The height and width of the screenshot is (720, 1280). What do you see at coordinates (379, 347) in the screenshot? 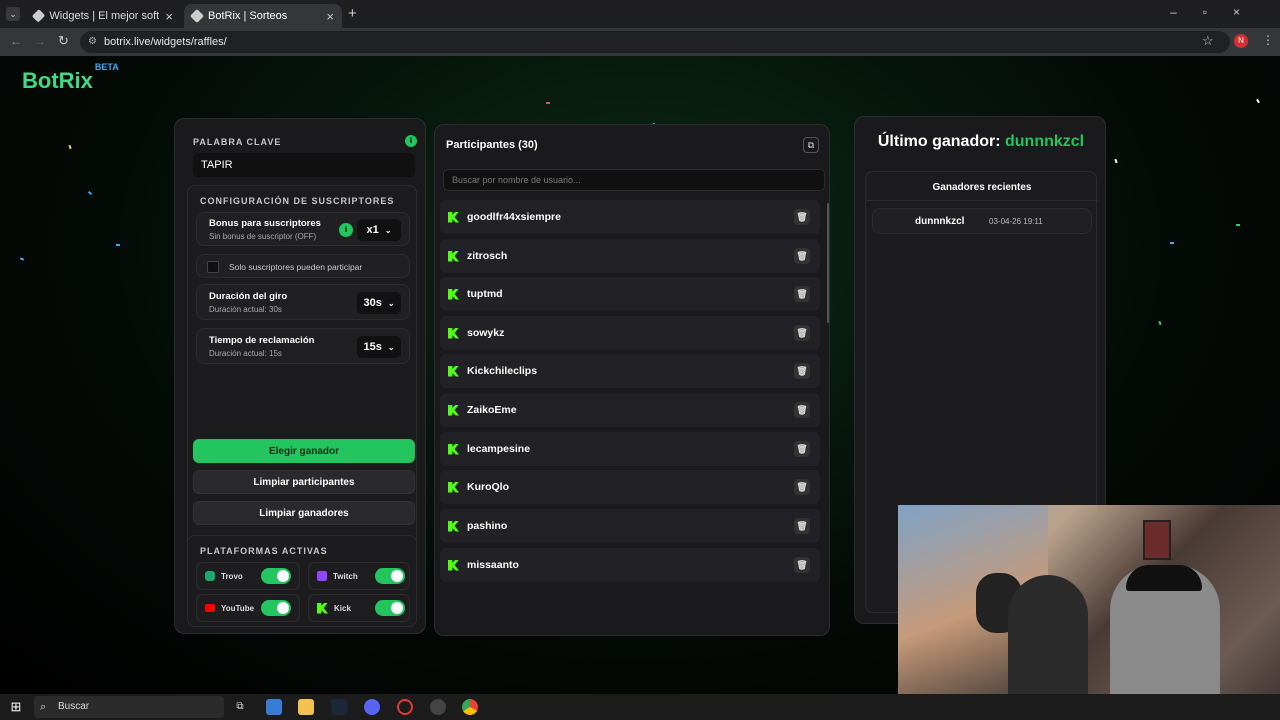
I see `claim-select: 15s ⌄` at bounding box center [379, 347].